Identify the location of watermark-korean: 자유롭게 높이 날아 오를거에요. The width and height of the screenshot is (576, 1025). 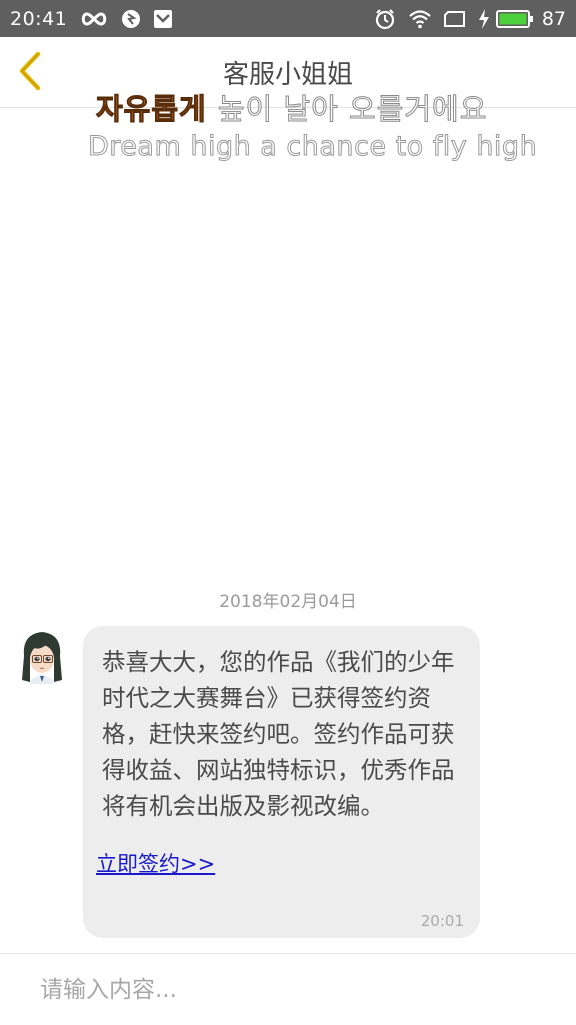
(291, 107).